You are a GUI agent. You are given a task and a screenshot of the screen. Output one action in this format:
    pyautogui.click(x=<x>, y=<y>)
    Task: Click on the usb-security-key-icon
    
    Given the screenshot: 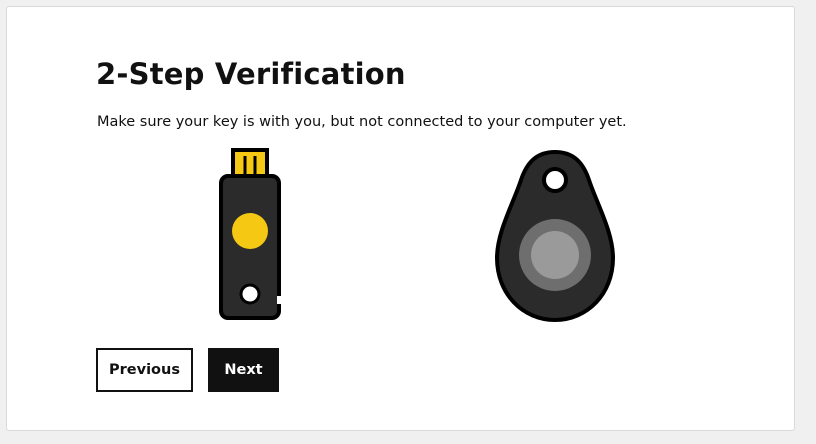 What is the action you would take?
    pyautogui.click(x=251, y=234)
    